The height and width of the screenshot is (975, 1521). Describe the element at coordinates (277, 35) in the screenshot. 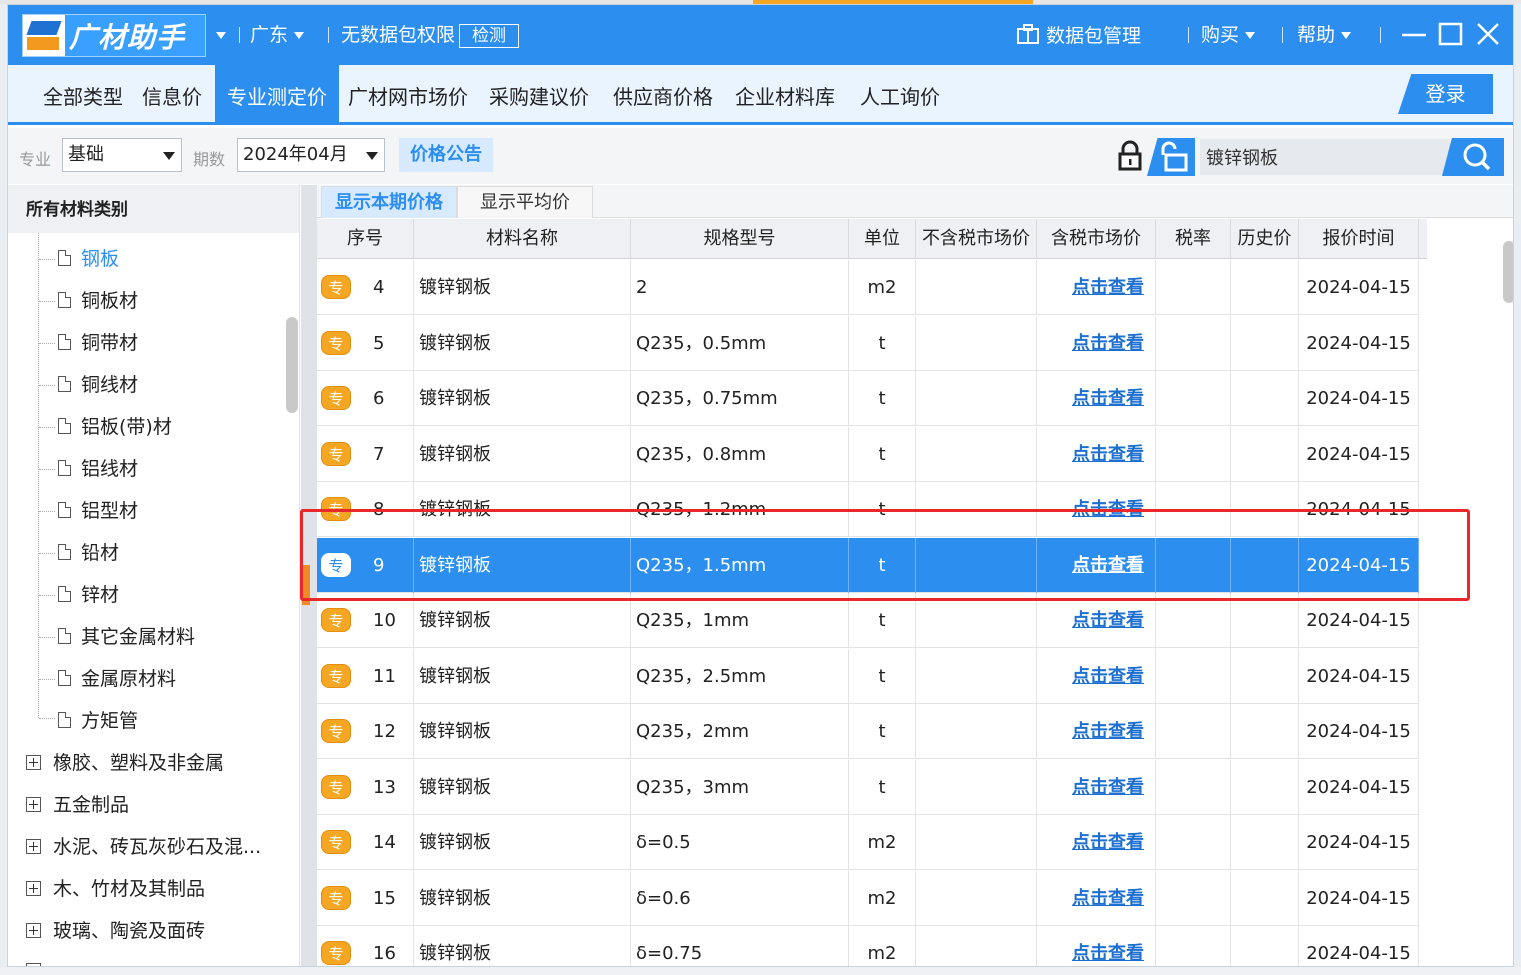

I see `region-dropdown: 广东` at that location.